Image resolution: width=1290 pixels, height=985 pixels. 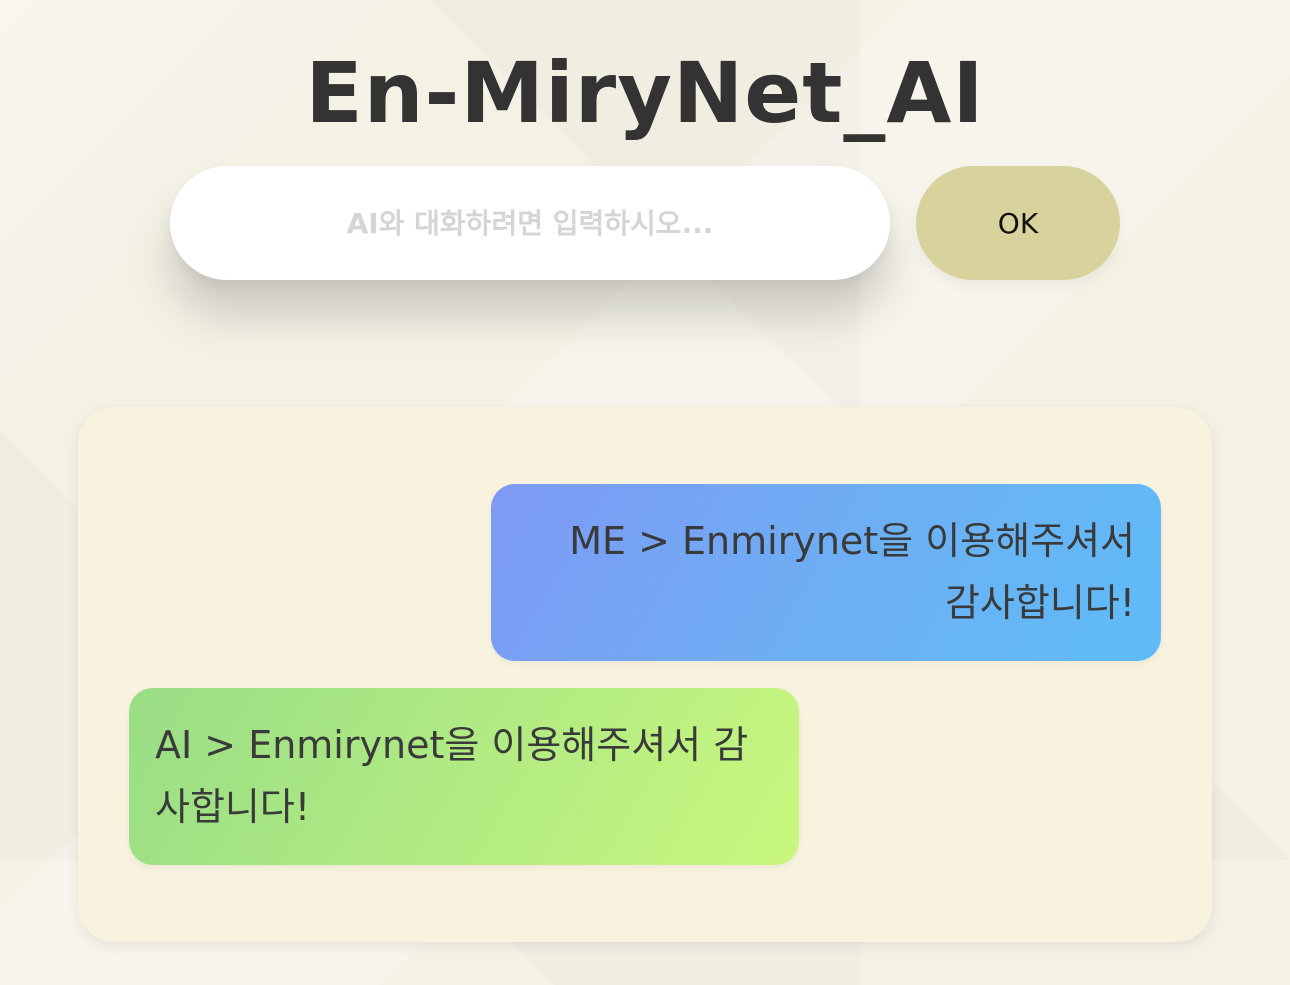 What do you see at coordinates (464, 776) in the screenshot?
I see `ai-message-bubble: AI > Enmirynet을 이용해주셔서 감사합니다!` at bounding box center [464, 776].